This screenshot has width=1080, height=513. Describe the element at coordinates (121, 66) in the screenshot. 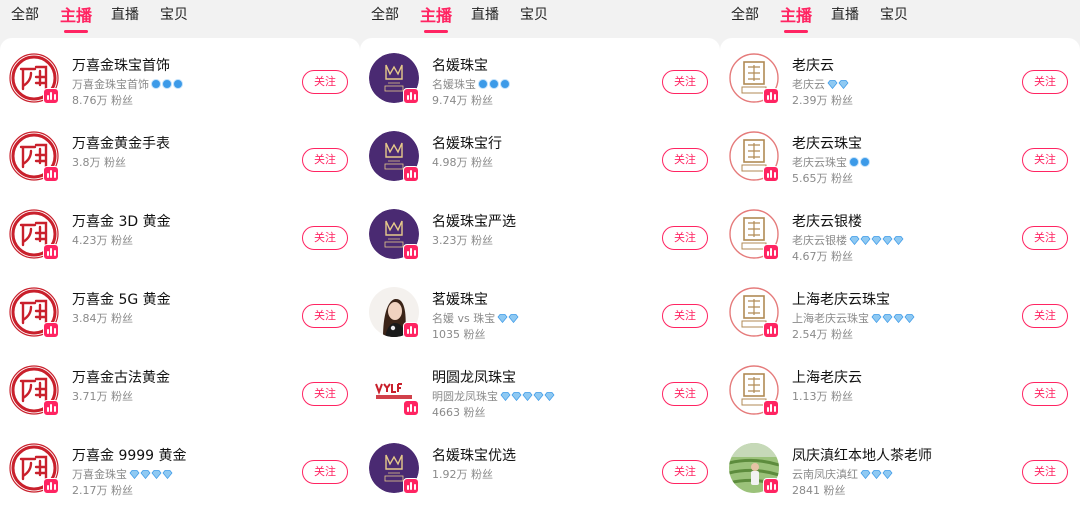

I see `anchor-name: 万喜金珠宝首饰` at that location.